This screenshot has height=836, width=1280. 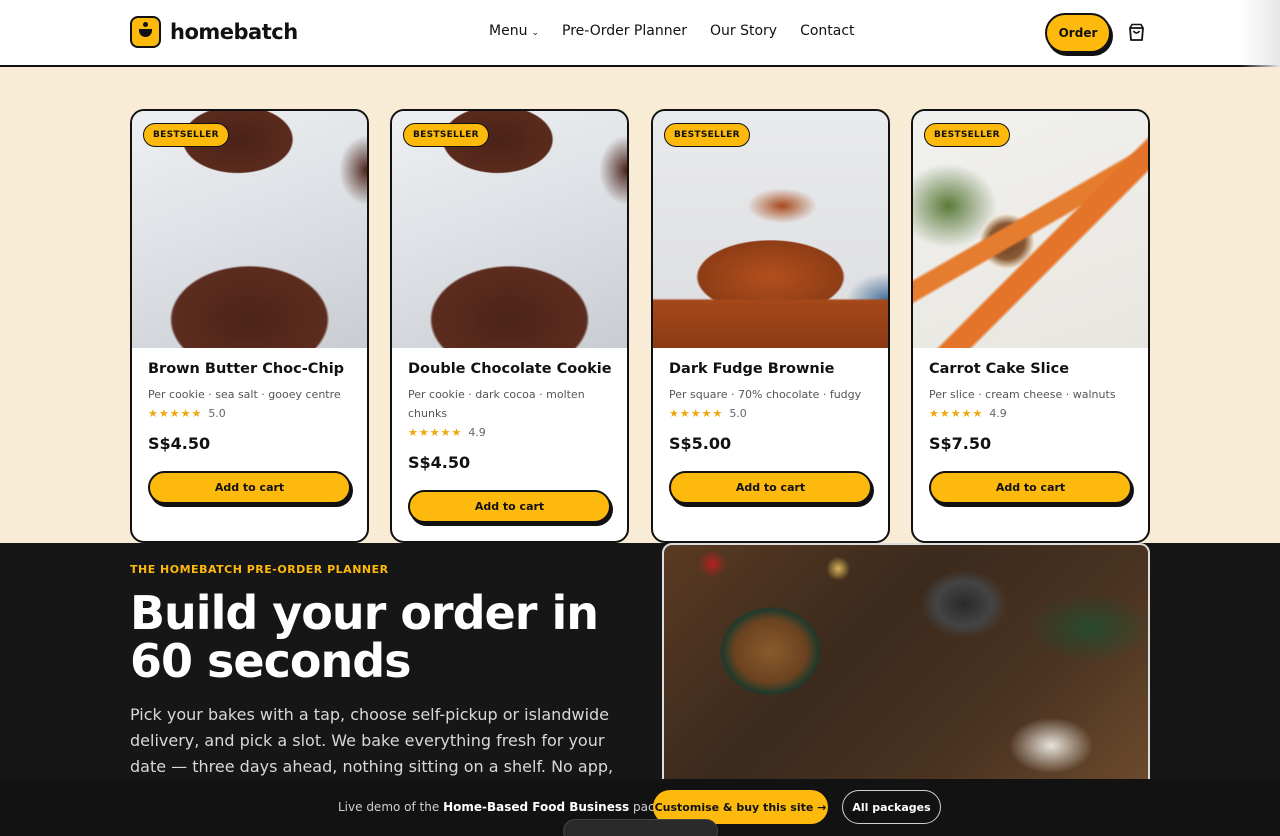 I want to click on nav-item-menu: Menu ⌄, so click(x=514, y=31).